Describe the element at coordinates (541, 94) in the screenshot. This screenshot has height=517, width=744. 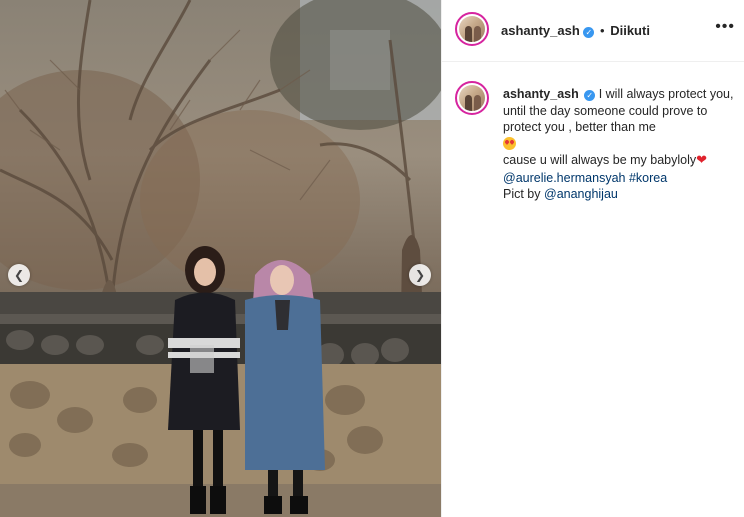
I see `caption-username: ashanty_ash` at that location.